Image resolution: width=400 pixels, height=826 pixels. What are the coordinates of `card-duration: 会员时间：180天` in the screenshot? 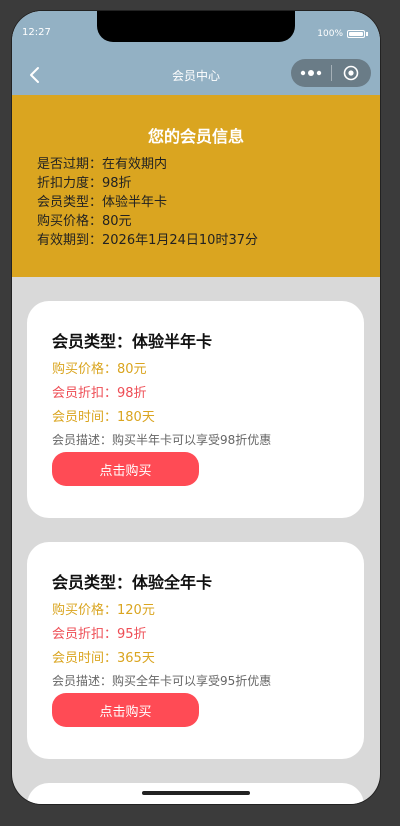 It's located at (103, 417).